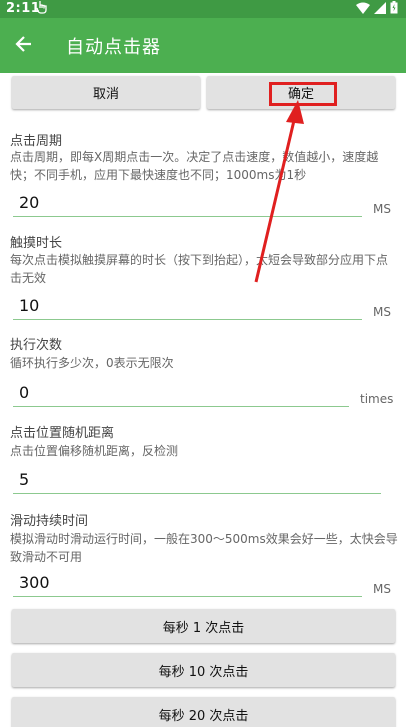 This screenshot has width=406, height=727. I want to click on page-title: 自动点击器, so click(113, 47).